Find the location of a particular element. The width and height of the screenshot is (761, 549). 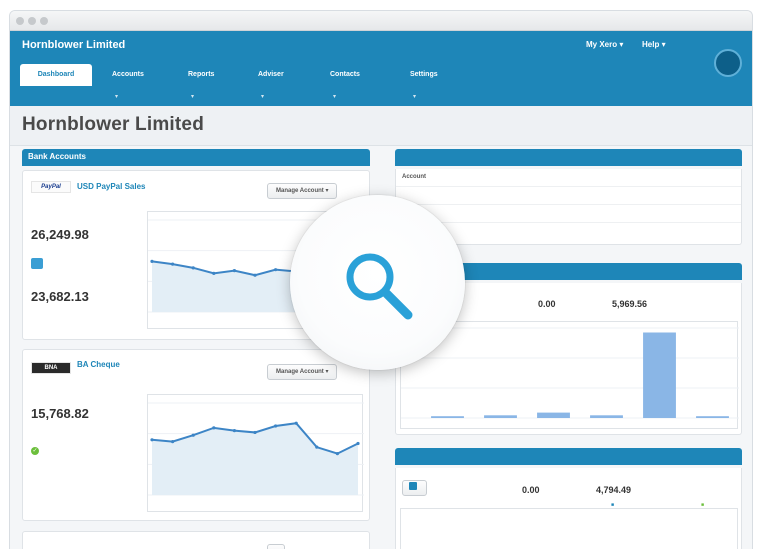

statement-balance: 15,768.82 is located at coordinates (60, 413).